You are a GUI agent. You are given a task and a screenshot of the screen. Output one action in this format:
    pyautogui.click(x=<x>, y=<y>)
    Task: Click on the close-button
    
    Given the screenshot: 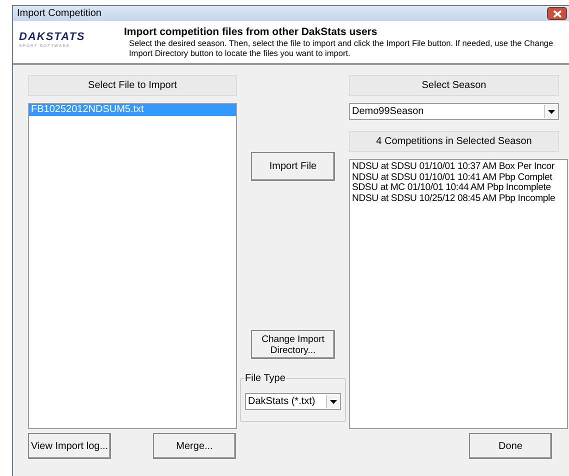 What is the action you would take?
    pyautogui.click(x=557, y=13)
    